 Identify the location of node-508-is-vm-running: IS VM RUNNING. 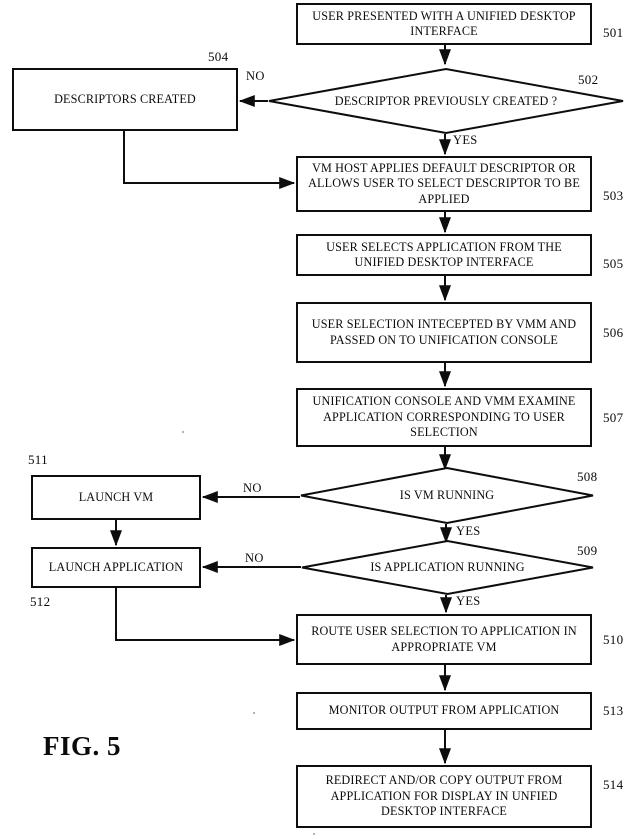
(447, 495).